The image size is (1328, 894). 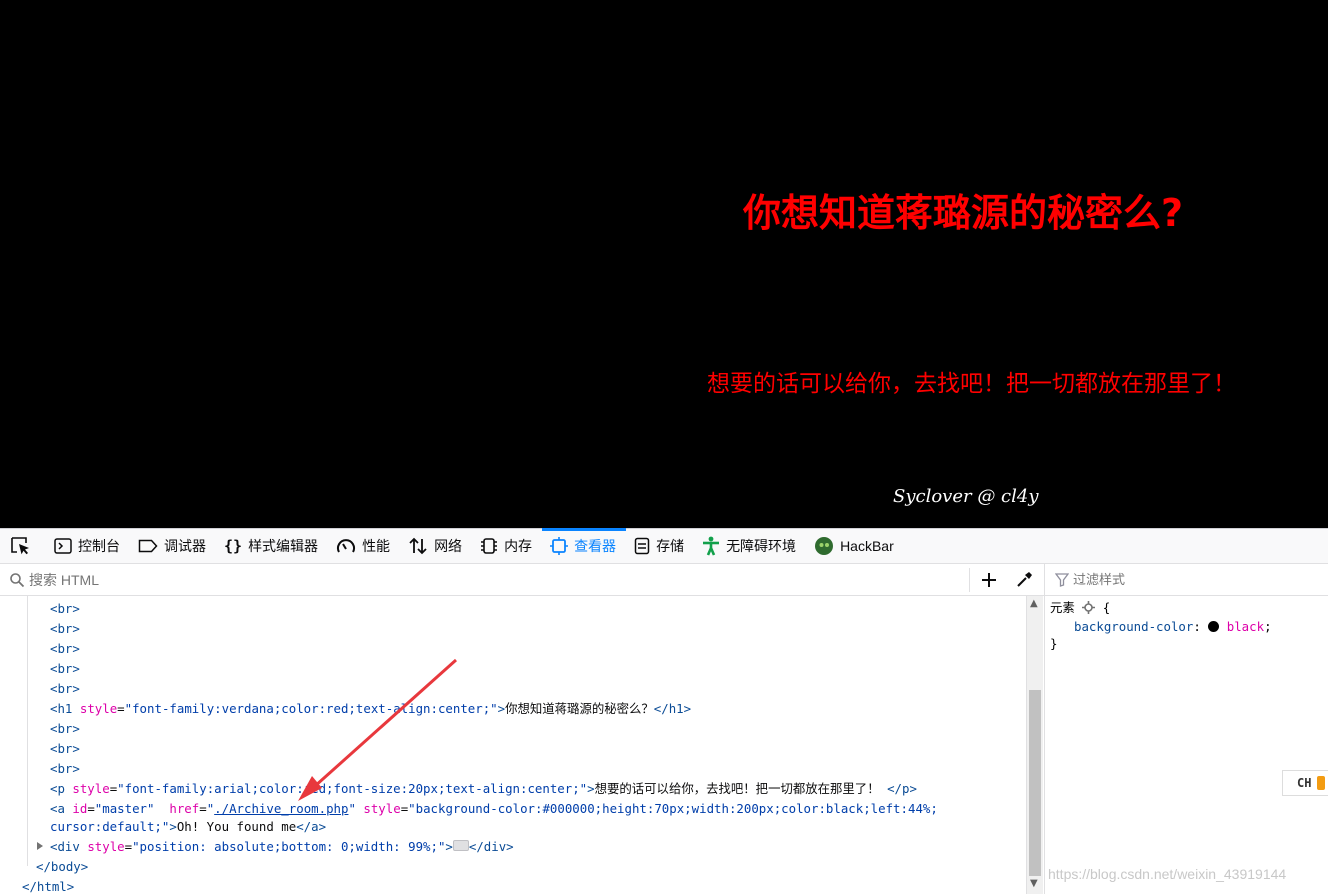 I want to click on rule-declaration: background-color: black;, so click(x=1173, y=627).